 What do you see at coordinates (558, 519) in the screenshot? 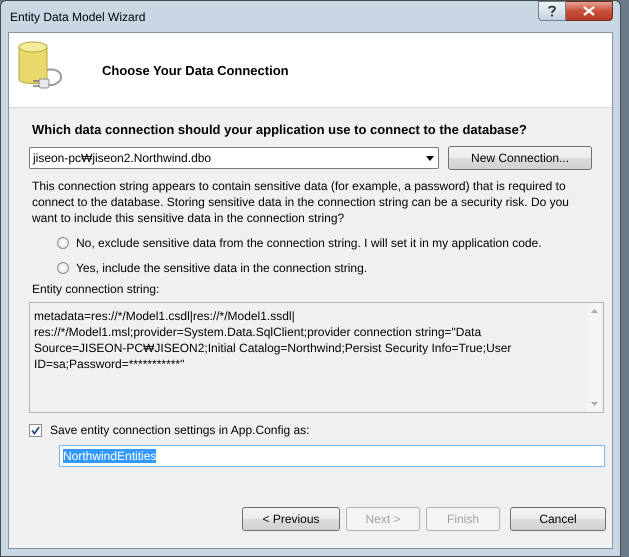
I see `wizard-button: Cancel` at bounding box center [558, 519].